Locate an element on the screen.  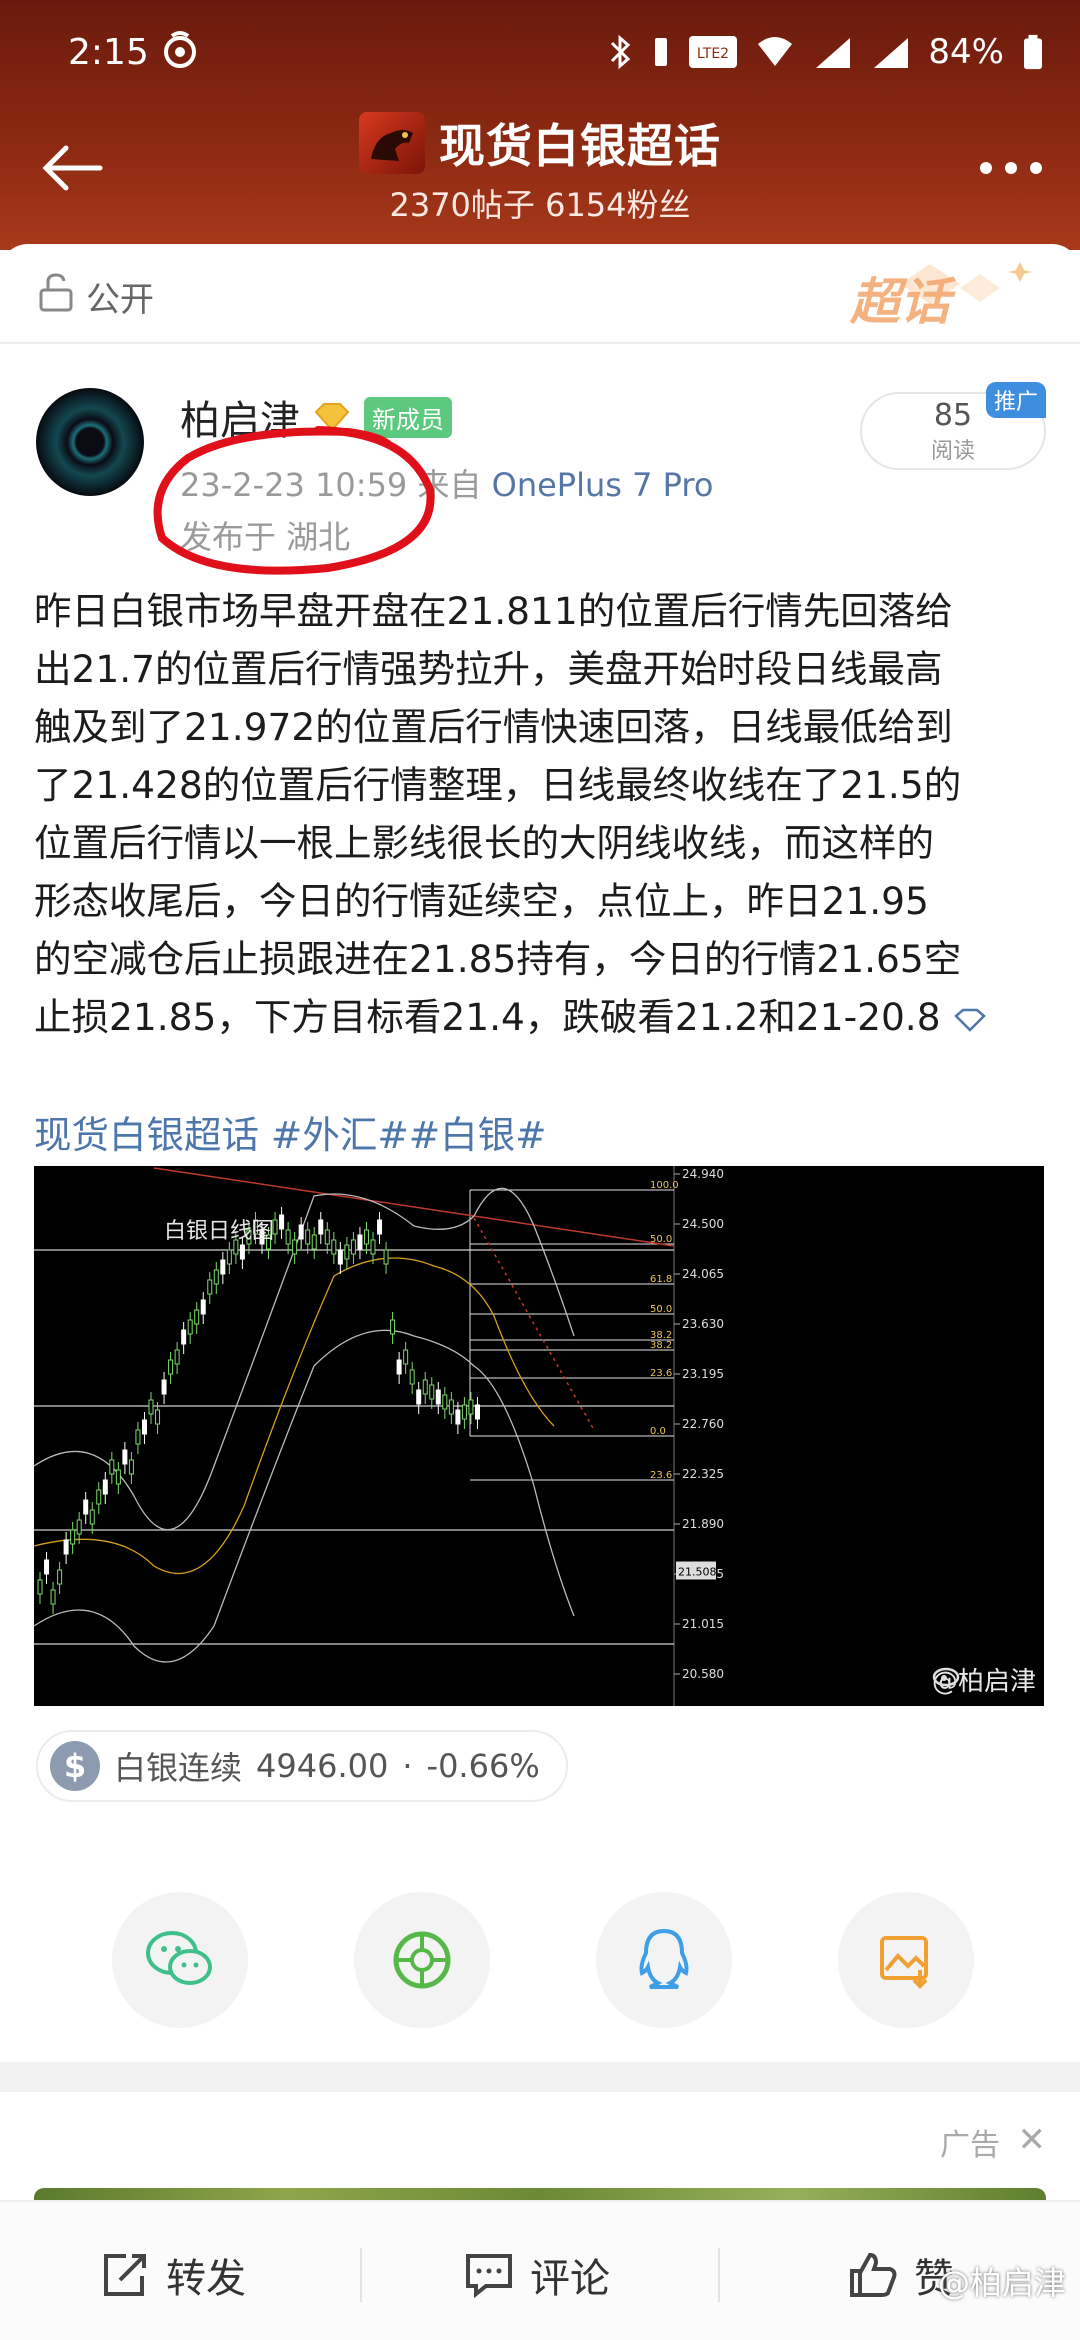
post-body-line: 止损21.85，下方目标看21.4，跌破看21.2和21-20.8 is located at coordinates (541, 1017).